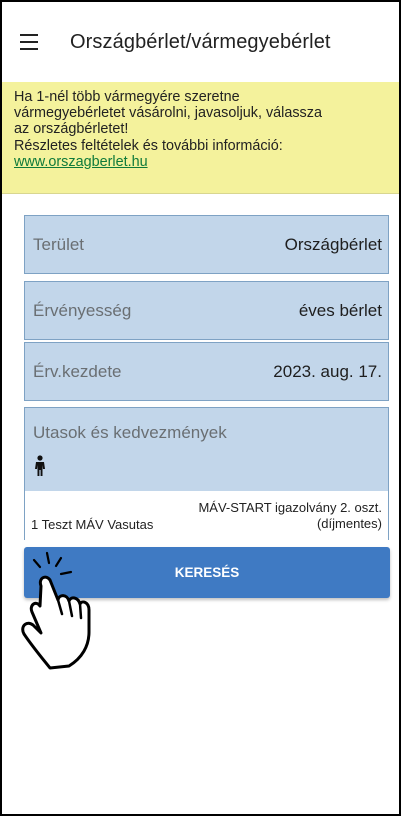 The height and width of the screenshot is (816, 401). What do you see at coordinates (290, 507) in the screenshot?
I see `discount-line-1: MÁV-START igazolvány 2. oszt.` at bounding box center [290, 507].